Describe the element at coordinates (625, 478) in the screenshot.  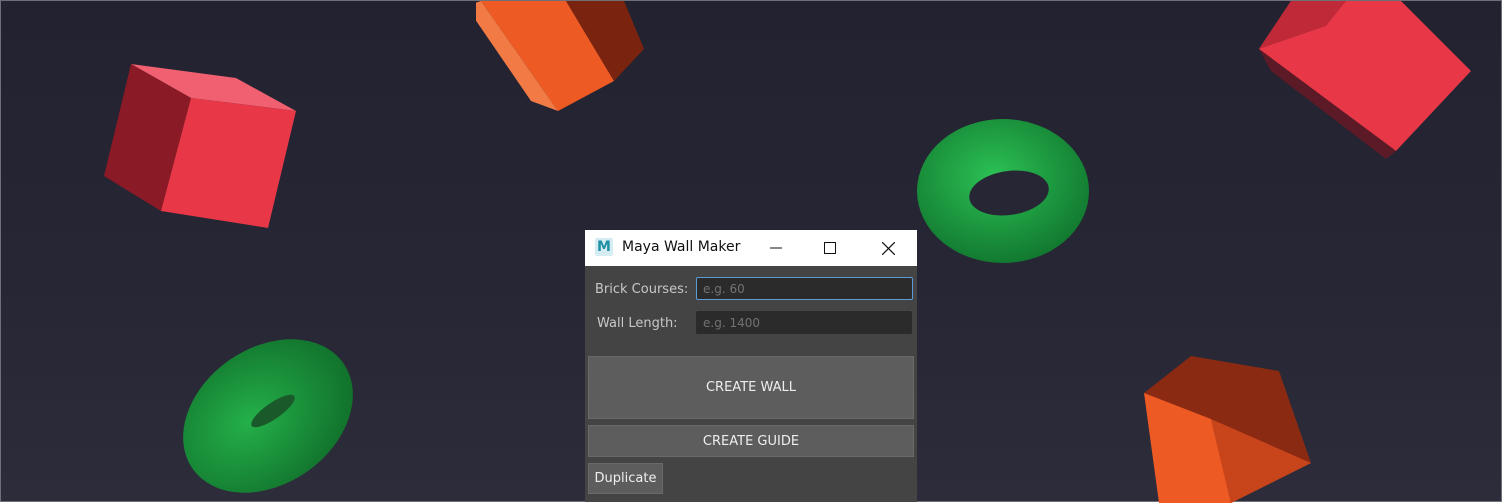
I see `duplicate-button: Duplicate` at that location.